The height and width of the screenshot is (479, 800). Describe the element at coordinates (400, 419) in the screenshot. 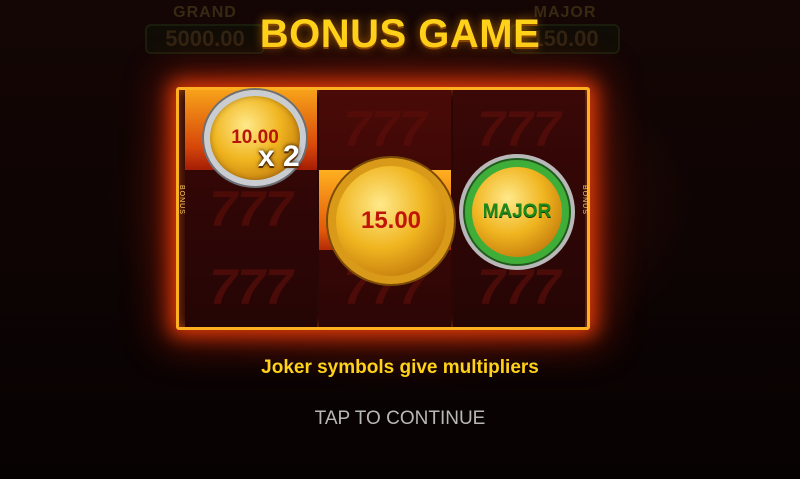

I see `tap-to-continue-label: TAP TO CONTINUE` at that location.